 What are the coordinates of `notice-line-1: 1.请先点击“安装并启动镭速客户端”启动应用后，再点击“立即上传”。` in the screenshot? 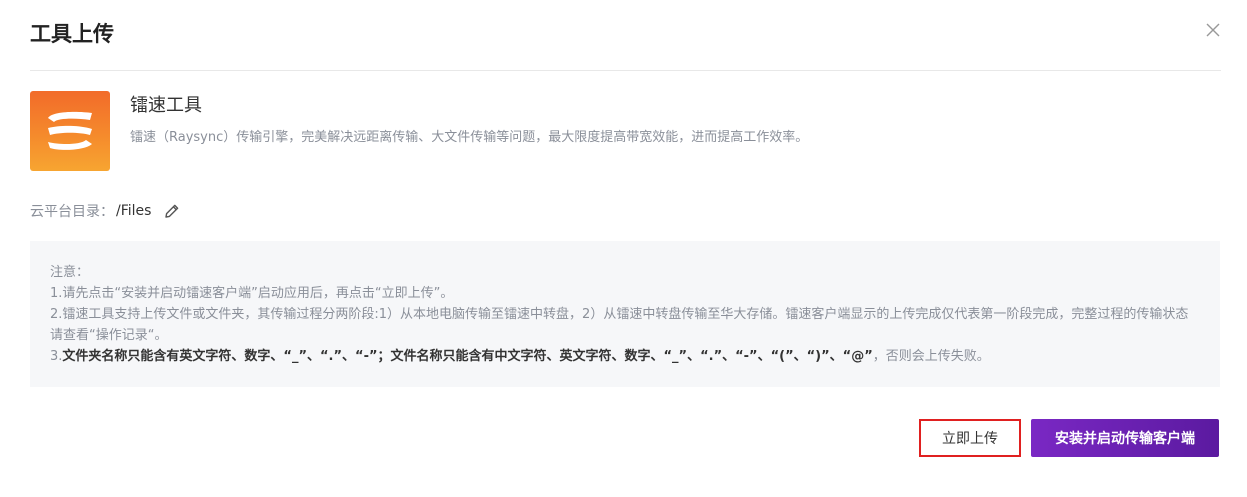 It's located at (252, 293).